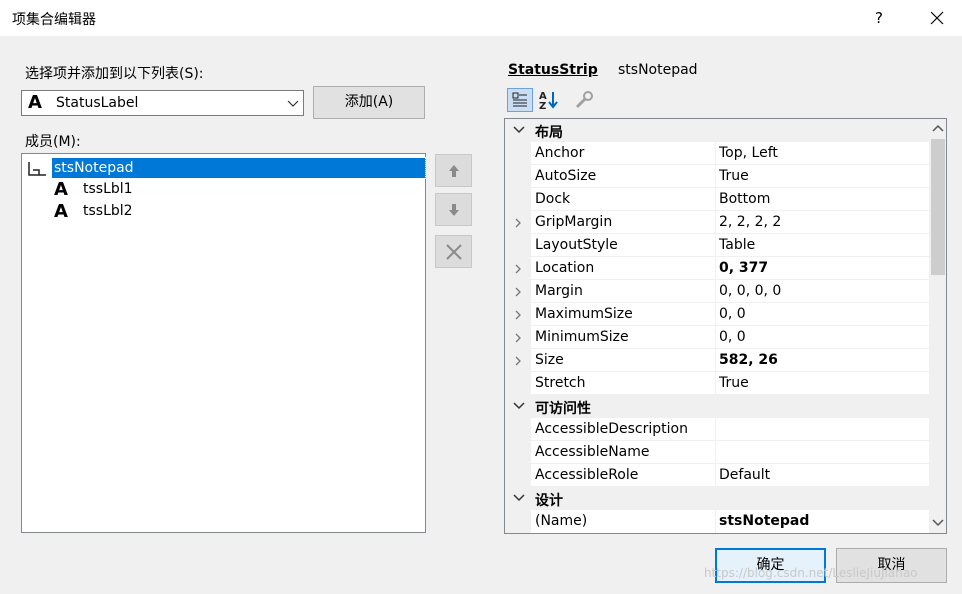 The width and height of the screenshot is (962, 594). What do you see at coordinates (717, 176) in the screenshot?
I see `property-row-autosize: AutoSize True` at bounding box center [717, 176].